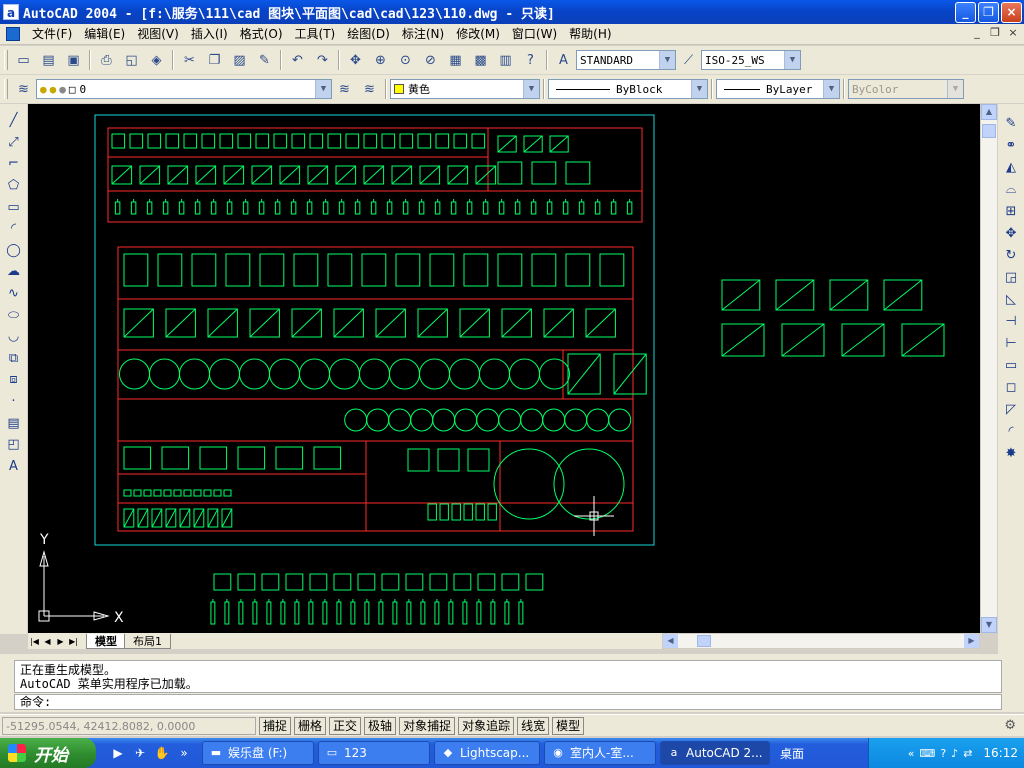  Describe the element at coordinates (345, 725) in the screenshot. I see `ortho-toggle: 正交` at that location.